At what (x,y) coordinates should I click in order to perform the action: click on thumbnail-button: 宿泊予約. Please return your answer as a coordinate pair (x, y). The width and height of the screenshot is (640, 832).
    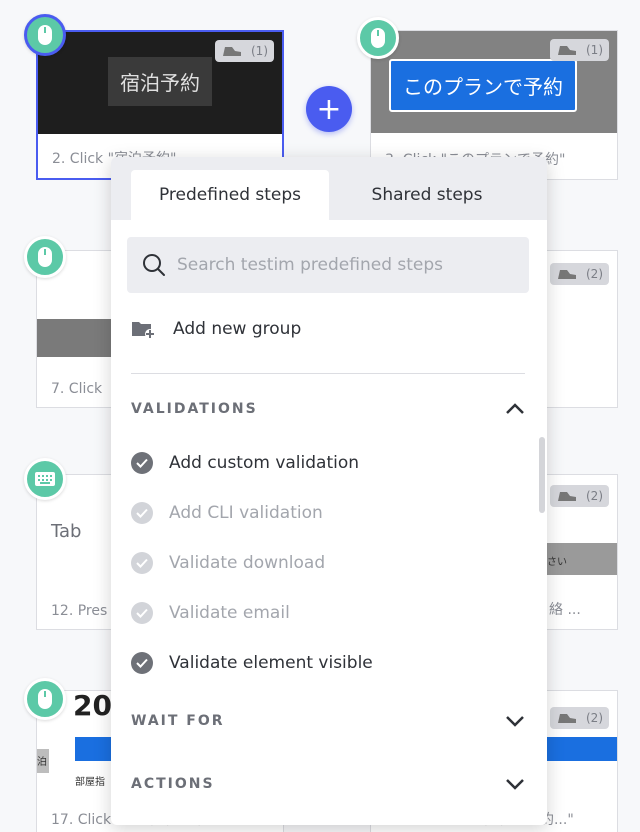
    Looking at the image, I should click on (160, 81).